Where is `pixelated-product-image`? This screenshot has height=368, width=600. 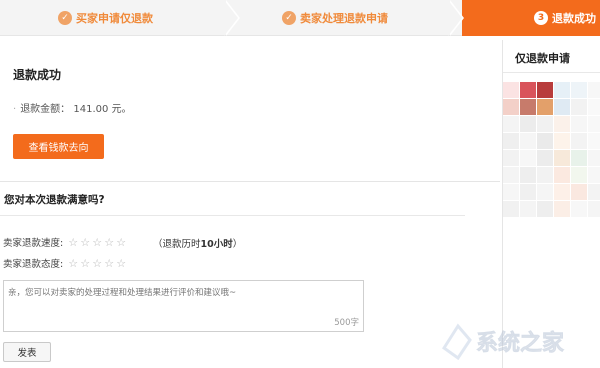
pixelated-product-image is located at coordinates (551, 149).